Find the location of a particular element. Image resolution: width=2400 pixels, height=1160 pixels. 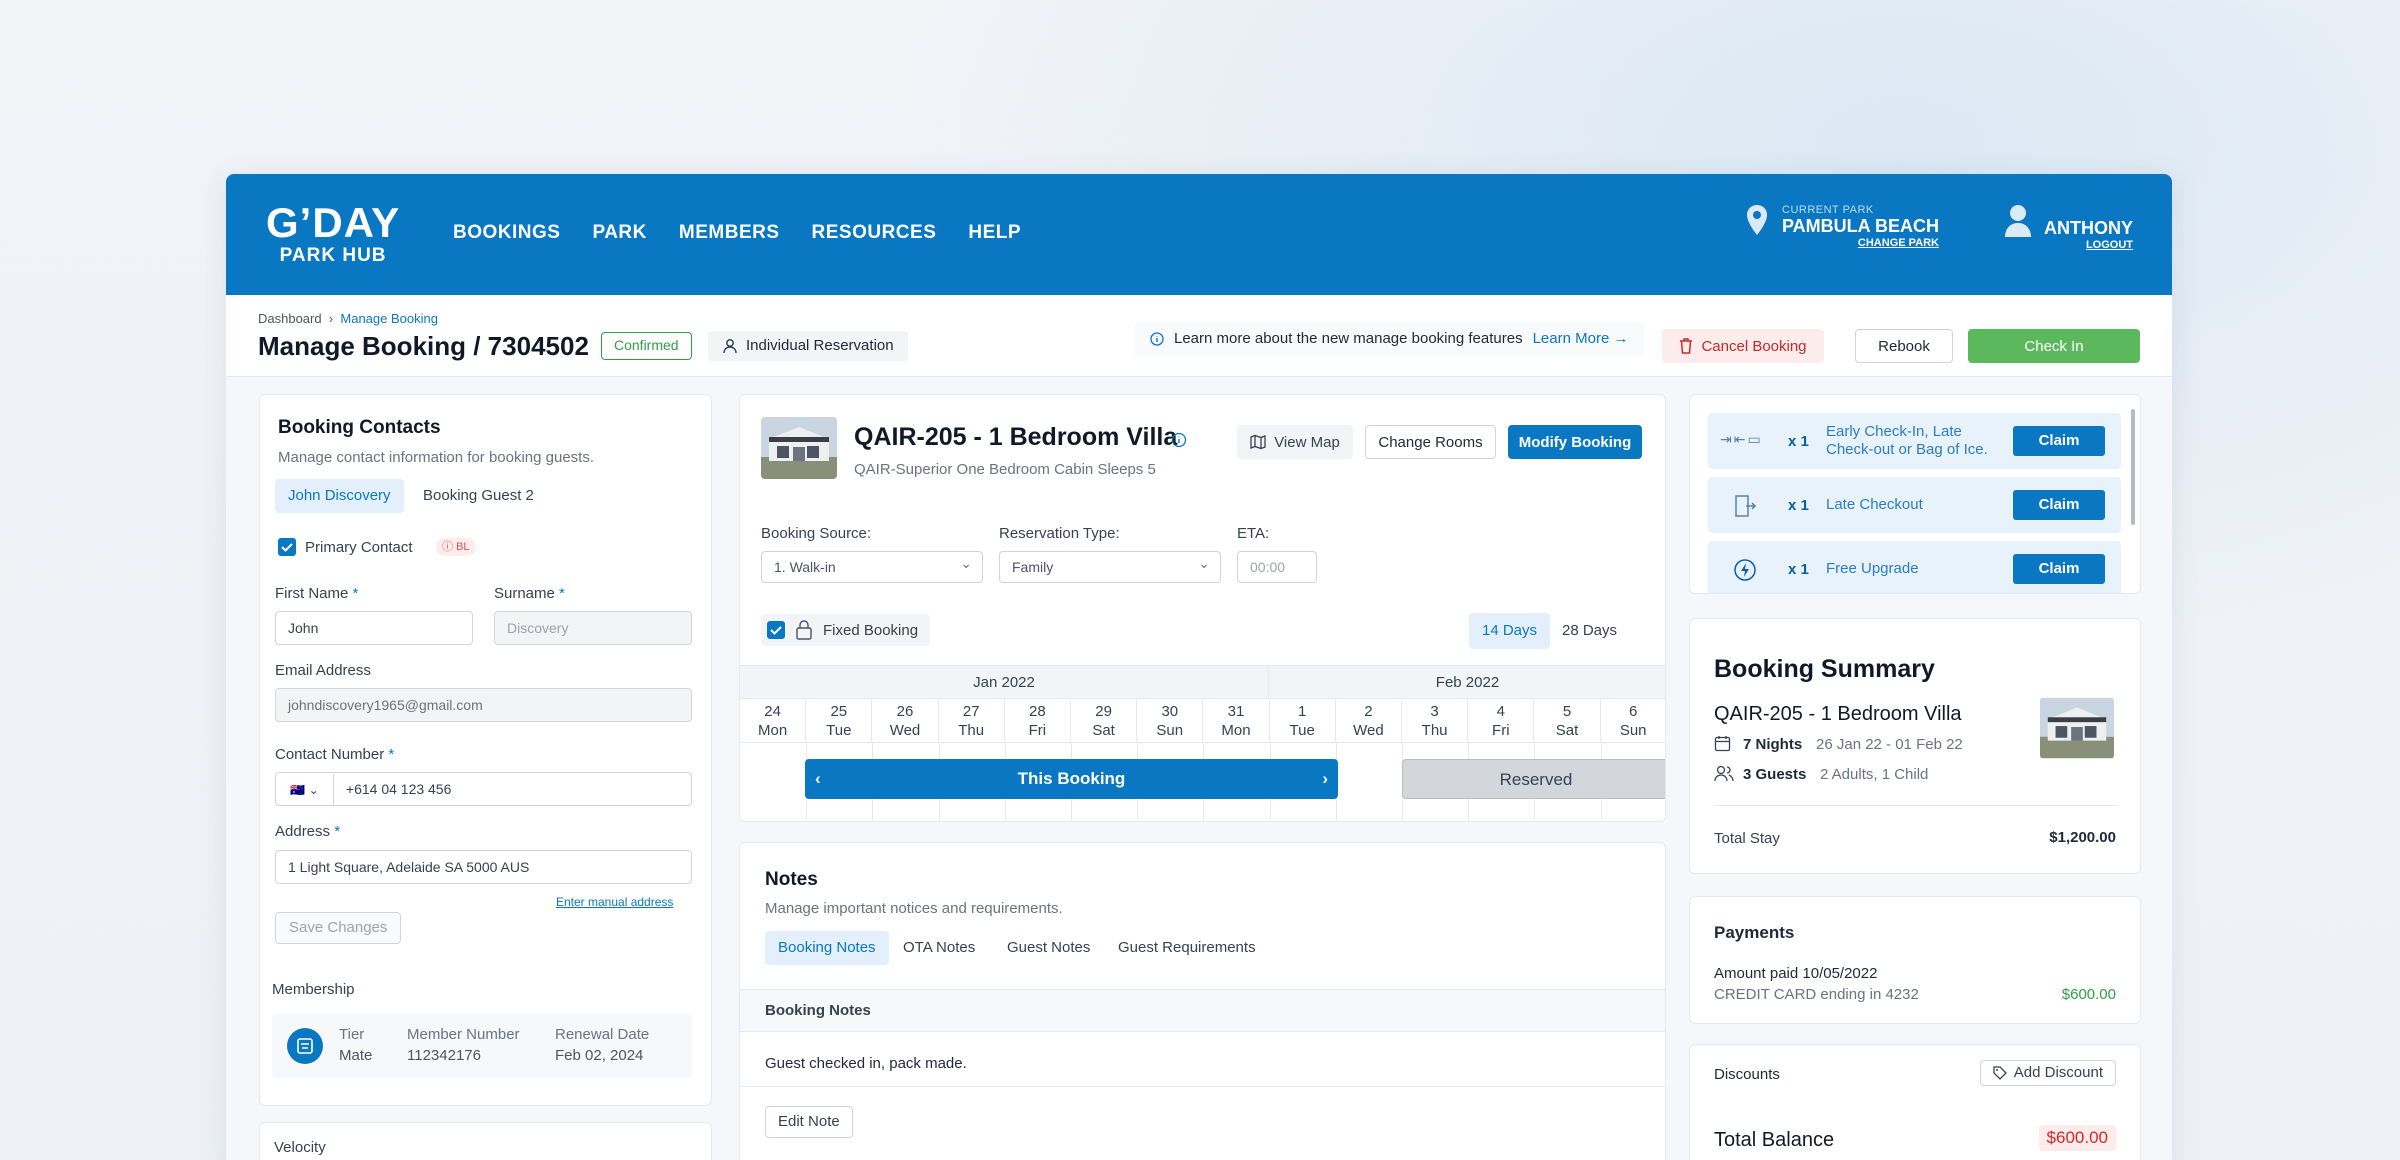

eta-label: ETA: is located at coordinates (1253, 533).